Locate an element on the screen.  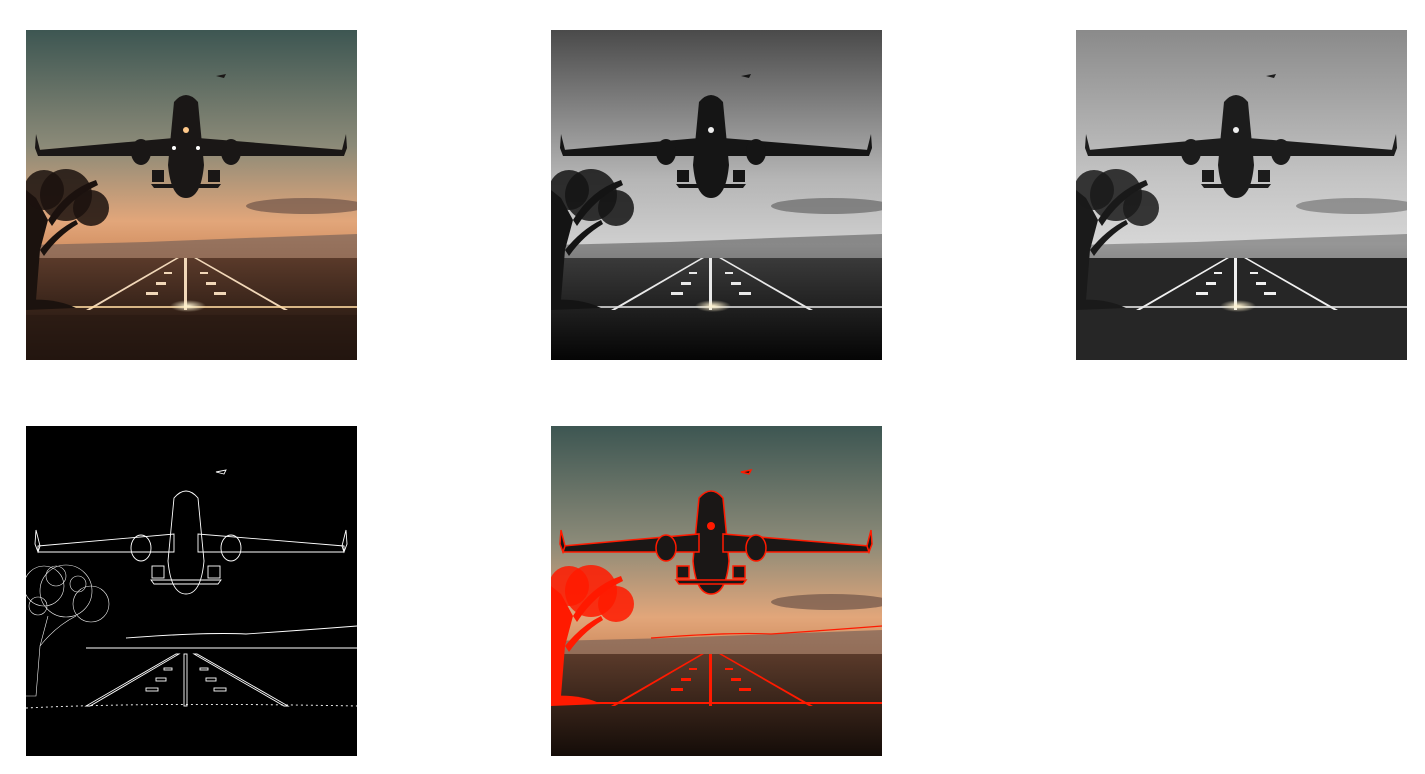
equalized-scene is located at coordinates (1241, 195).